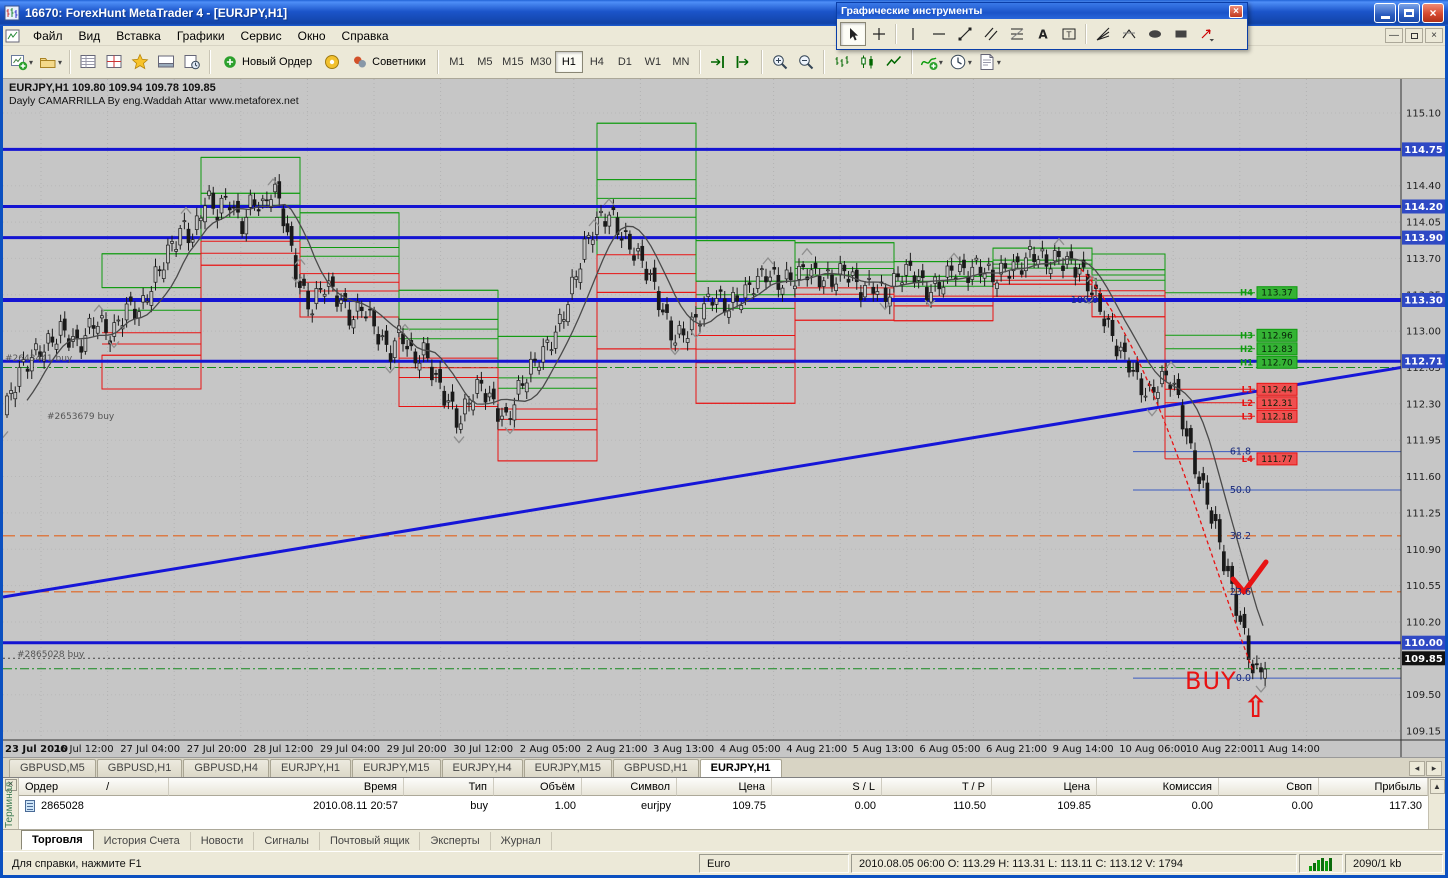 The width and height of the screenshot is (1448, 878). What do you see at coordinates (261, 36) in the screenshot?
I see `menu-item-сервис: Сервис` at bounding box center [261, 36].